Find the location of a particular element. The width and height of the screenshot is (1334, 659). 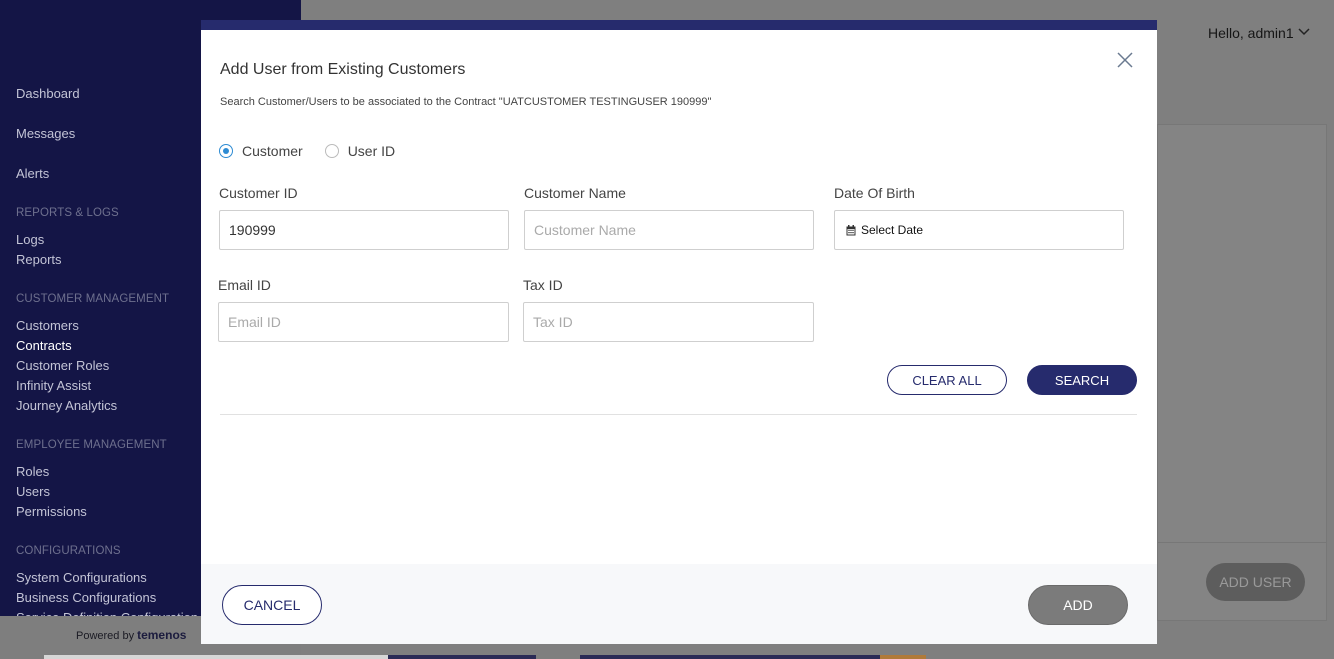

add-user-button: ADD USER is located at coordinates (1255, 582).